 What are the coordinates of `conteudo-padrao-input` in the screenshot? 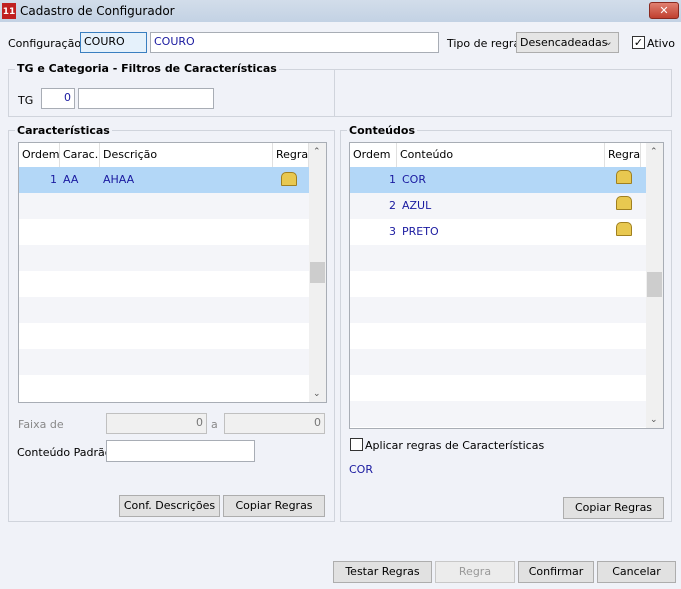 It's located at (180, 451).